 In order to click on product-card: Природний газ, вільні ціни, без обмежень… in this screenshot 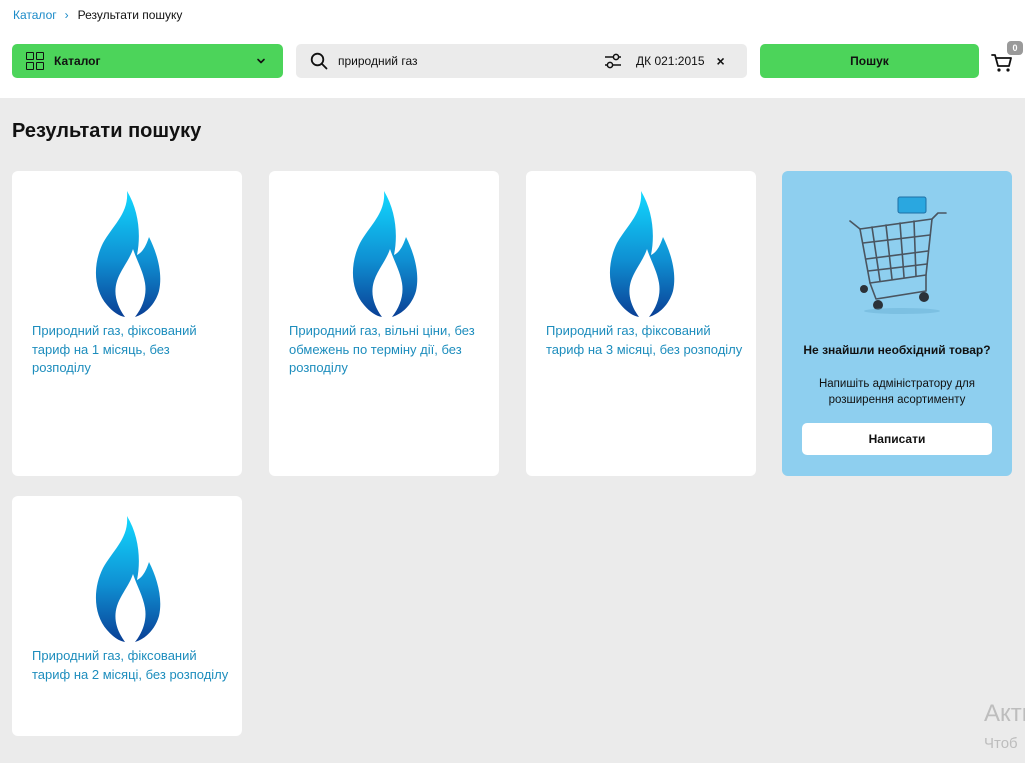, I will do `click(384, 323)`.